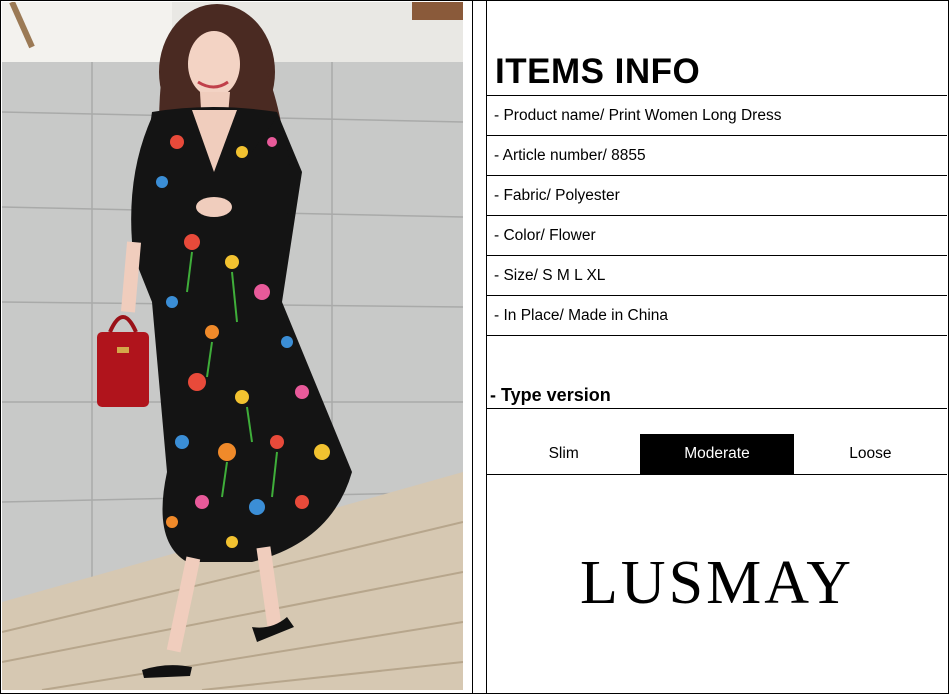 The image size is (949, 694). Describe the element at coordinates (598, 71) in the screenshot. I see `items-info-title: ITEMS INFO` at that location.